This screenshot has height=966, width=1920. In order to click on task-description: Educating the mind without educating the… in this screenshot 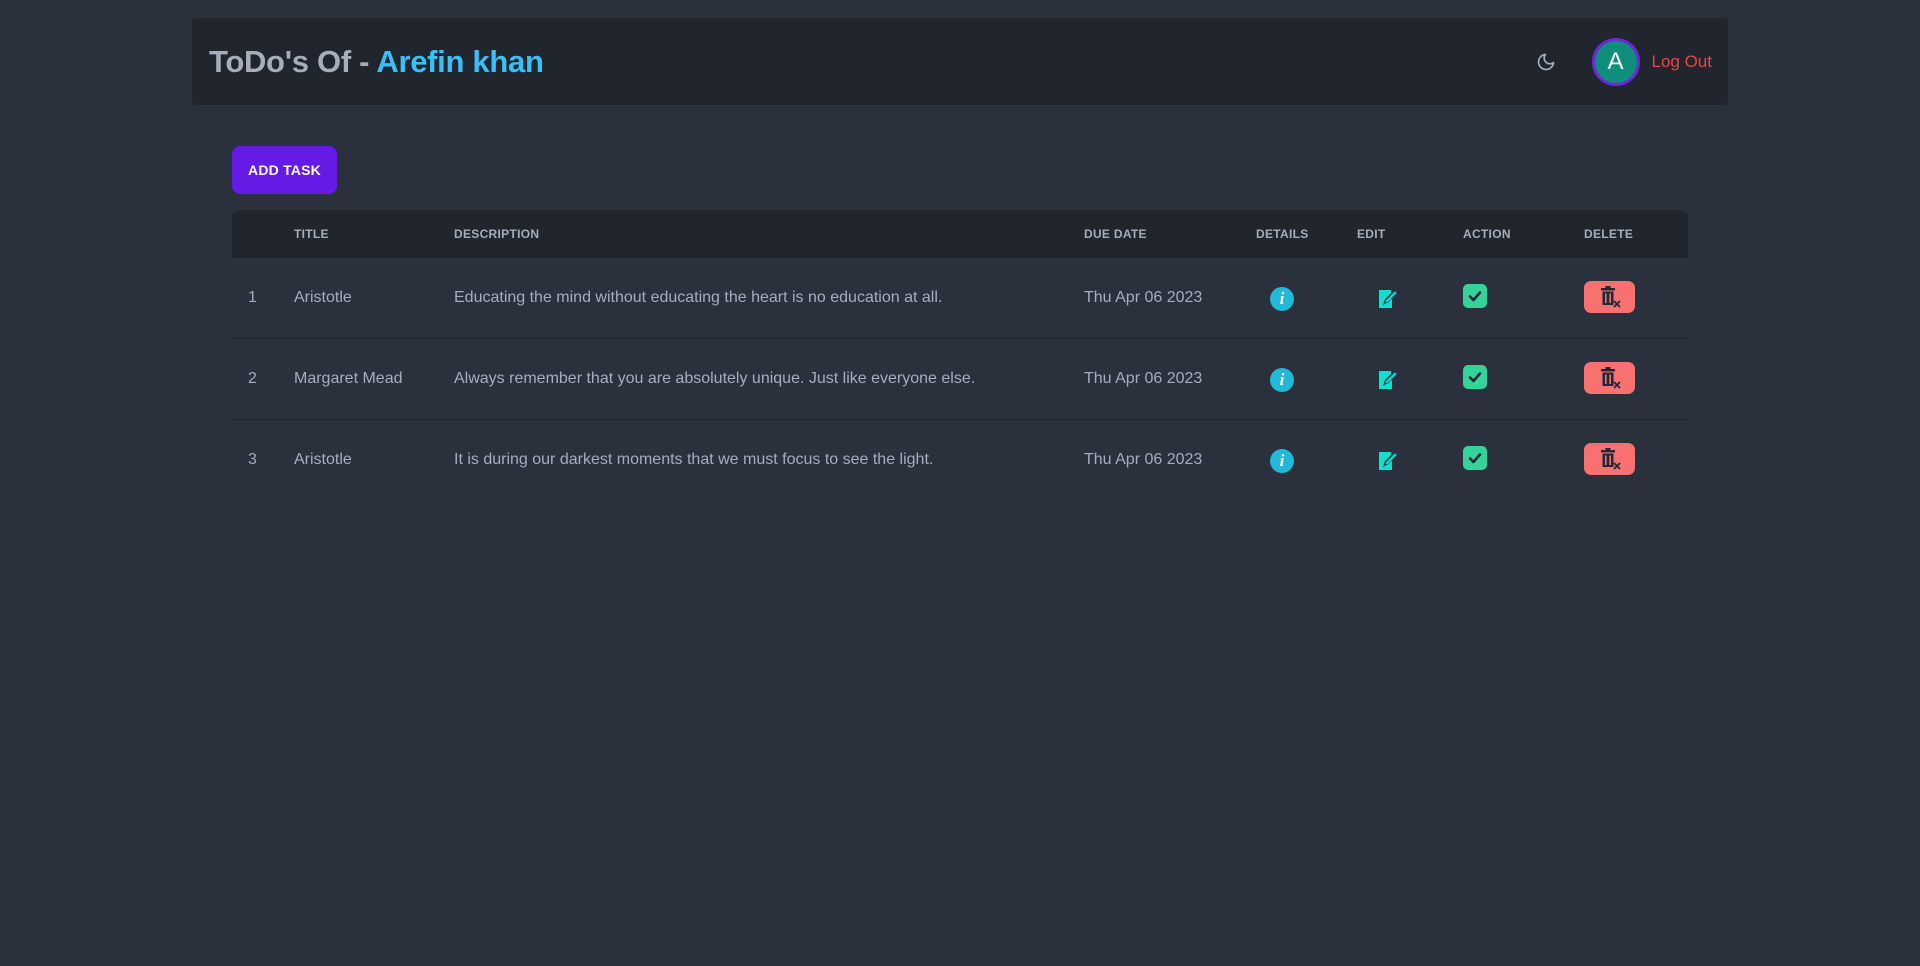, I will do `click(698, 297)`.